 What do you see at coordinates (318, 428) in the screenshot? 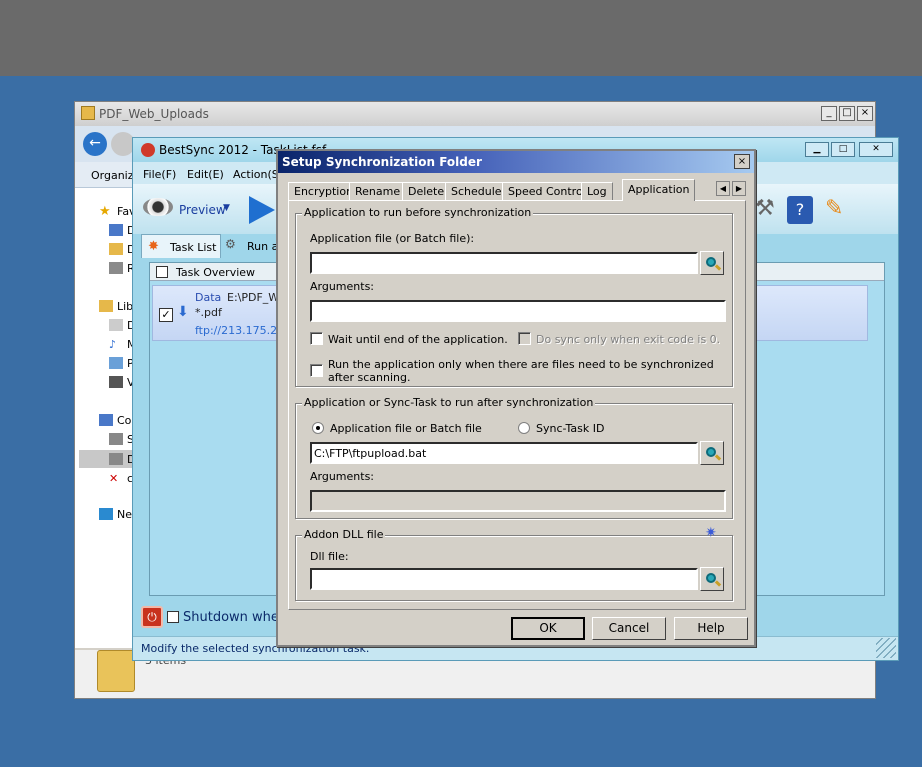
I see `app-file-radio` at bounding box center [318, 428].